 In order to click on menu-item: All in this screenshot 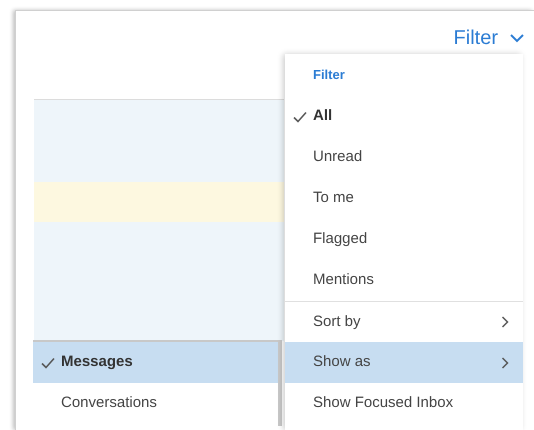, I will do `click(404, 116)`.